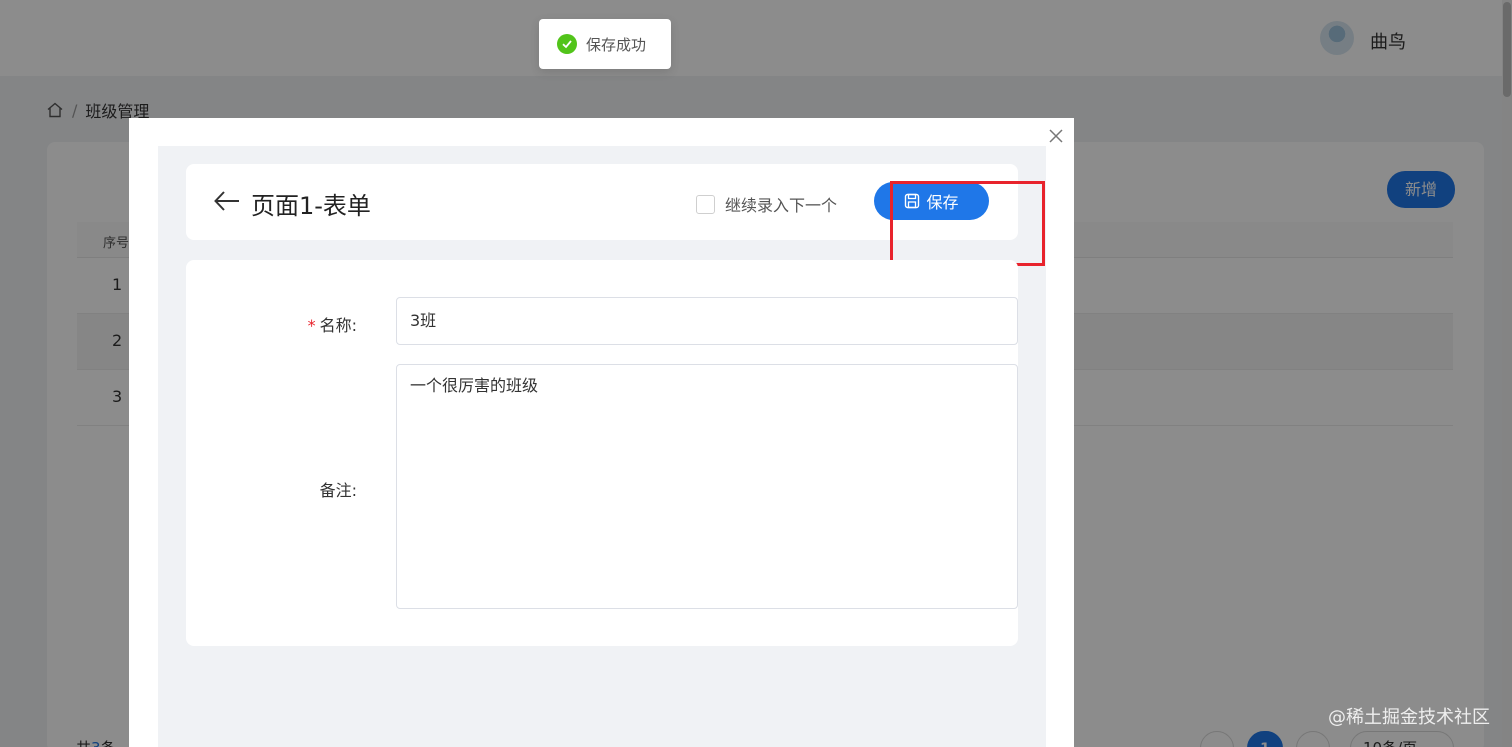 This screenshot has height=747, width=1512. Describe the element at coordinates (615, 215) in the screenshot. I see `form-header: 页面1-表单 继续录入下一个 保存` at that location.